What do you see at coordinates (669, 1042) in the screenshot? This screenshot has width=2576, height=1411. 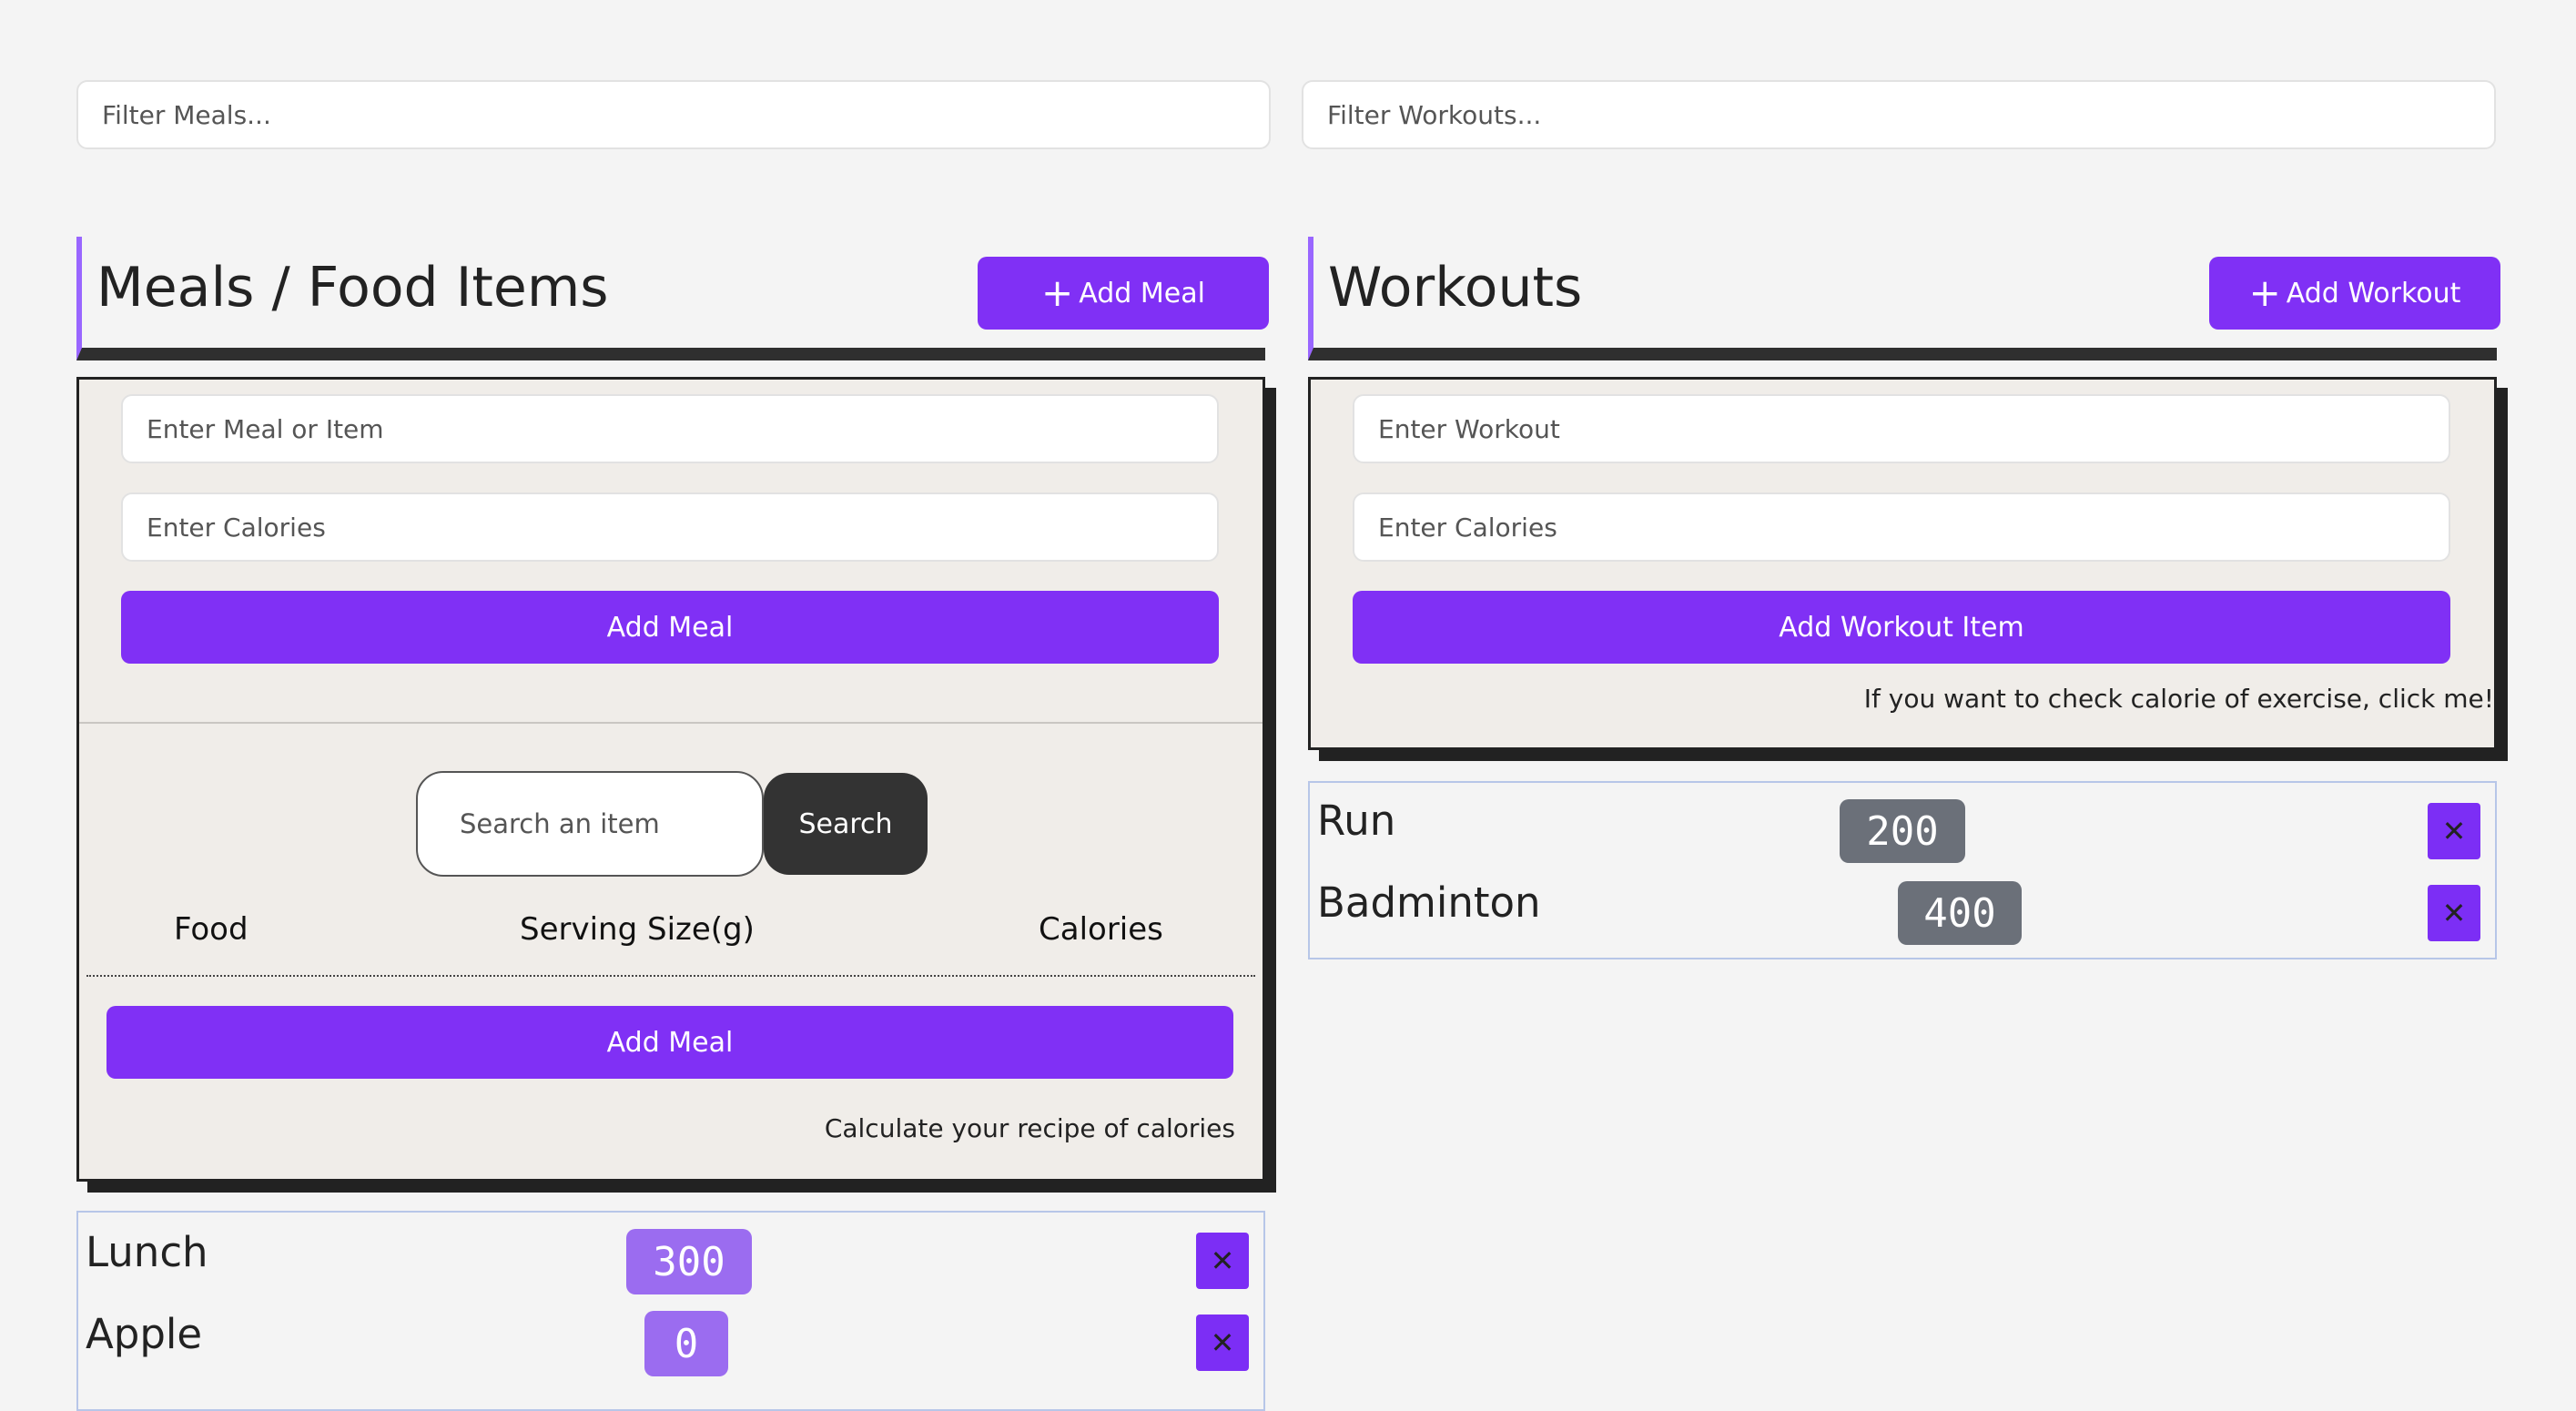 I see `add-recipe-meal-button: Add Meal` at bounding box center [669, 1042].